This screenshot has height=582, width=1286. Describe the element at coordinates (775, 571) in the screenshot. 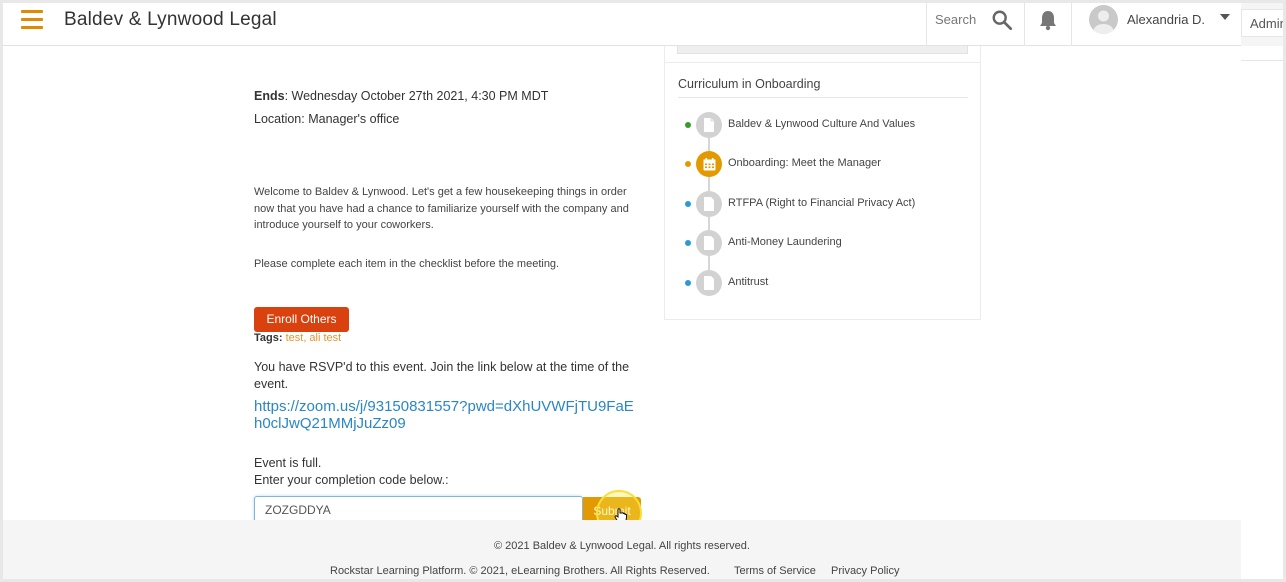

I see `terms-of-service-link: Terms of Service` at that location.